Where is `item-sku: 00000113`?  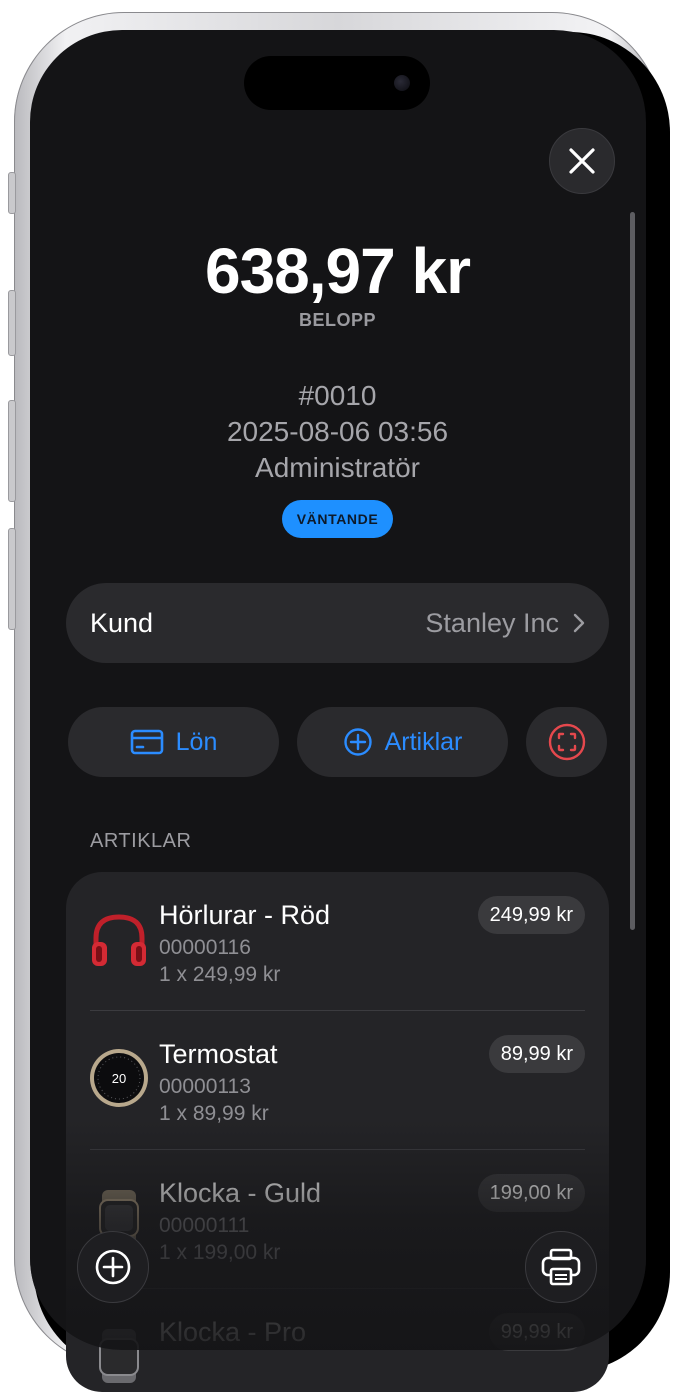 item-sku: 00000113 is located at coordinates (205, 1086).